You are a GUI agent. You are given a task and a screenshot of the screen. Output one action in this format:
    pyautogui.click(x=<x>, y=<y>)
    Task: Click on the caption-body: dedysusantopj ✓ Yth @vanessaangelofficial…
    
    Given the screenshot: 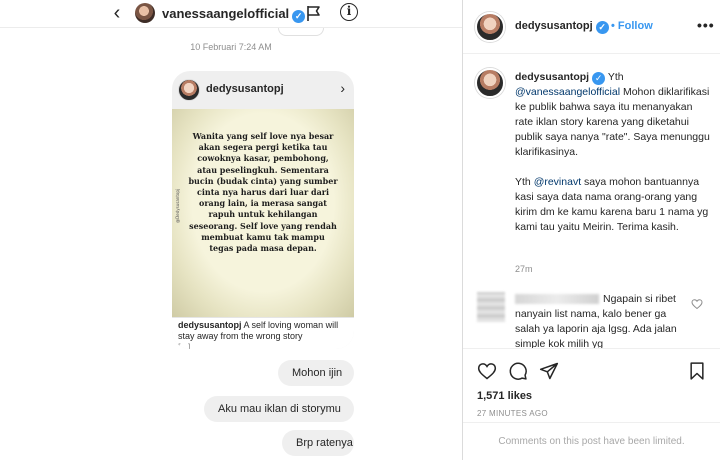 What is the action you would take?
    pyautogui.click(x=613, y=160)
    